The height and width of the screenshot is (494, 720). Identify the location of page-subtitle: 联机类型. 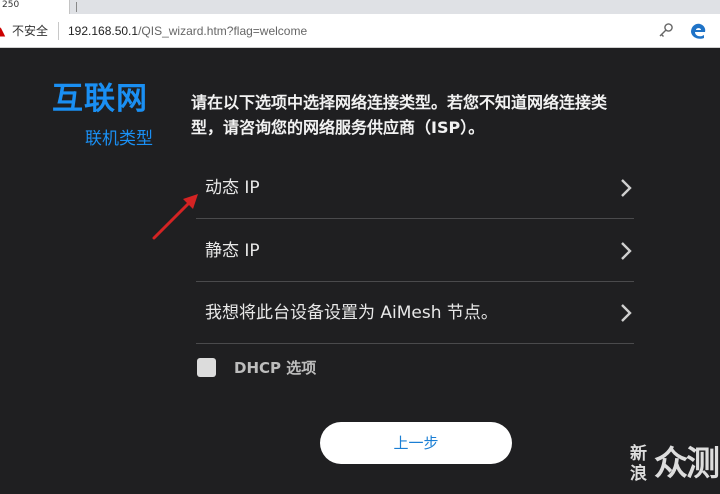
(119, 139).